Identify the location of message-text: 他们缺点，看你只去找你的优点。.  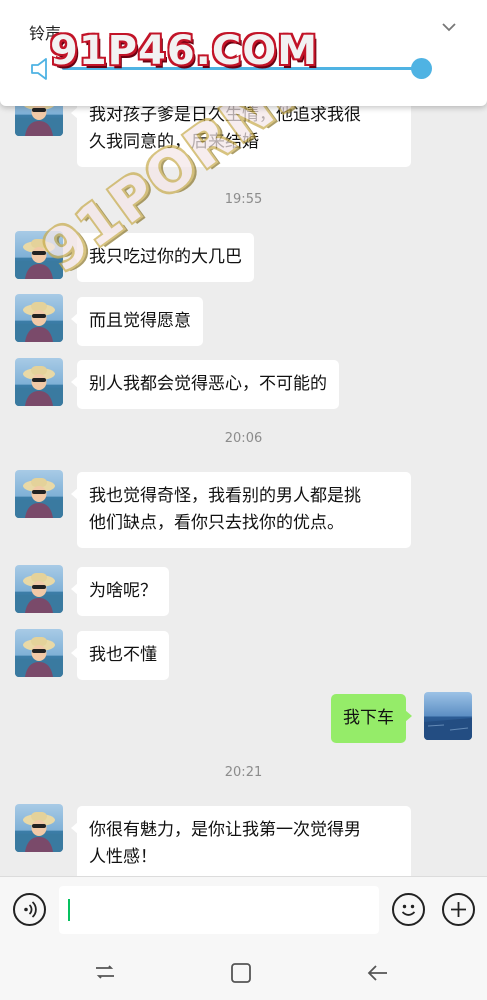
(216, 523).